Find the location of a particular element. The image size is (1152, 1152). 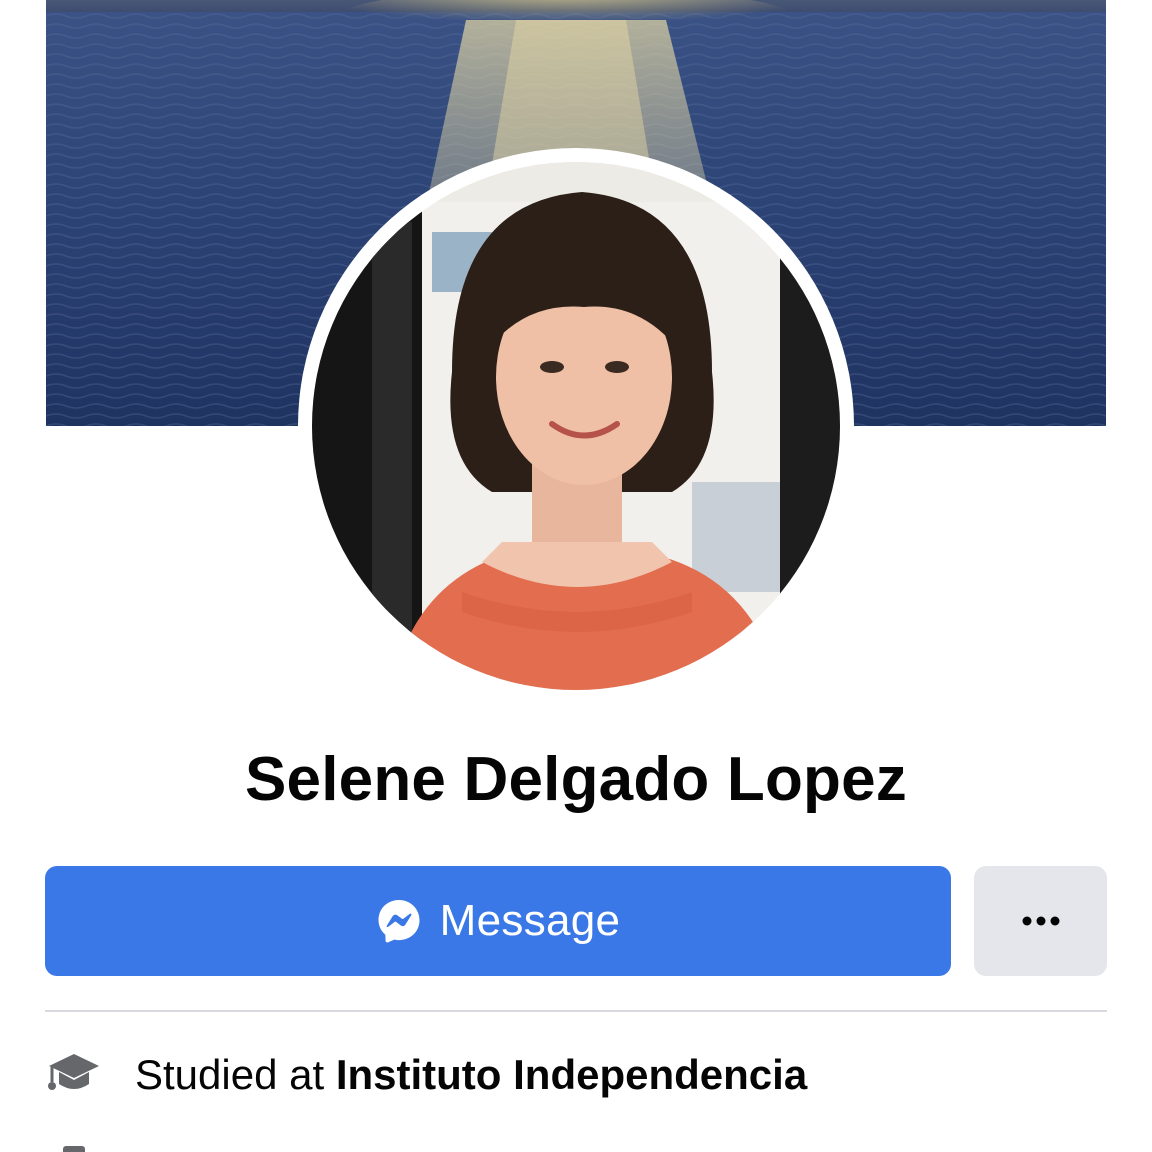

education-text: Studied at Instituto Independencia is located at coordinates (471, 1075).